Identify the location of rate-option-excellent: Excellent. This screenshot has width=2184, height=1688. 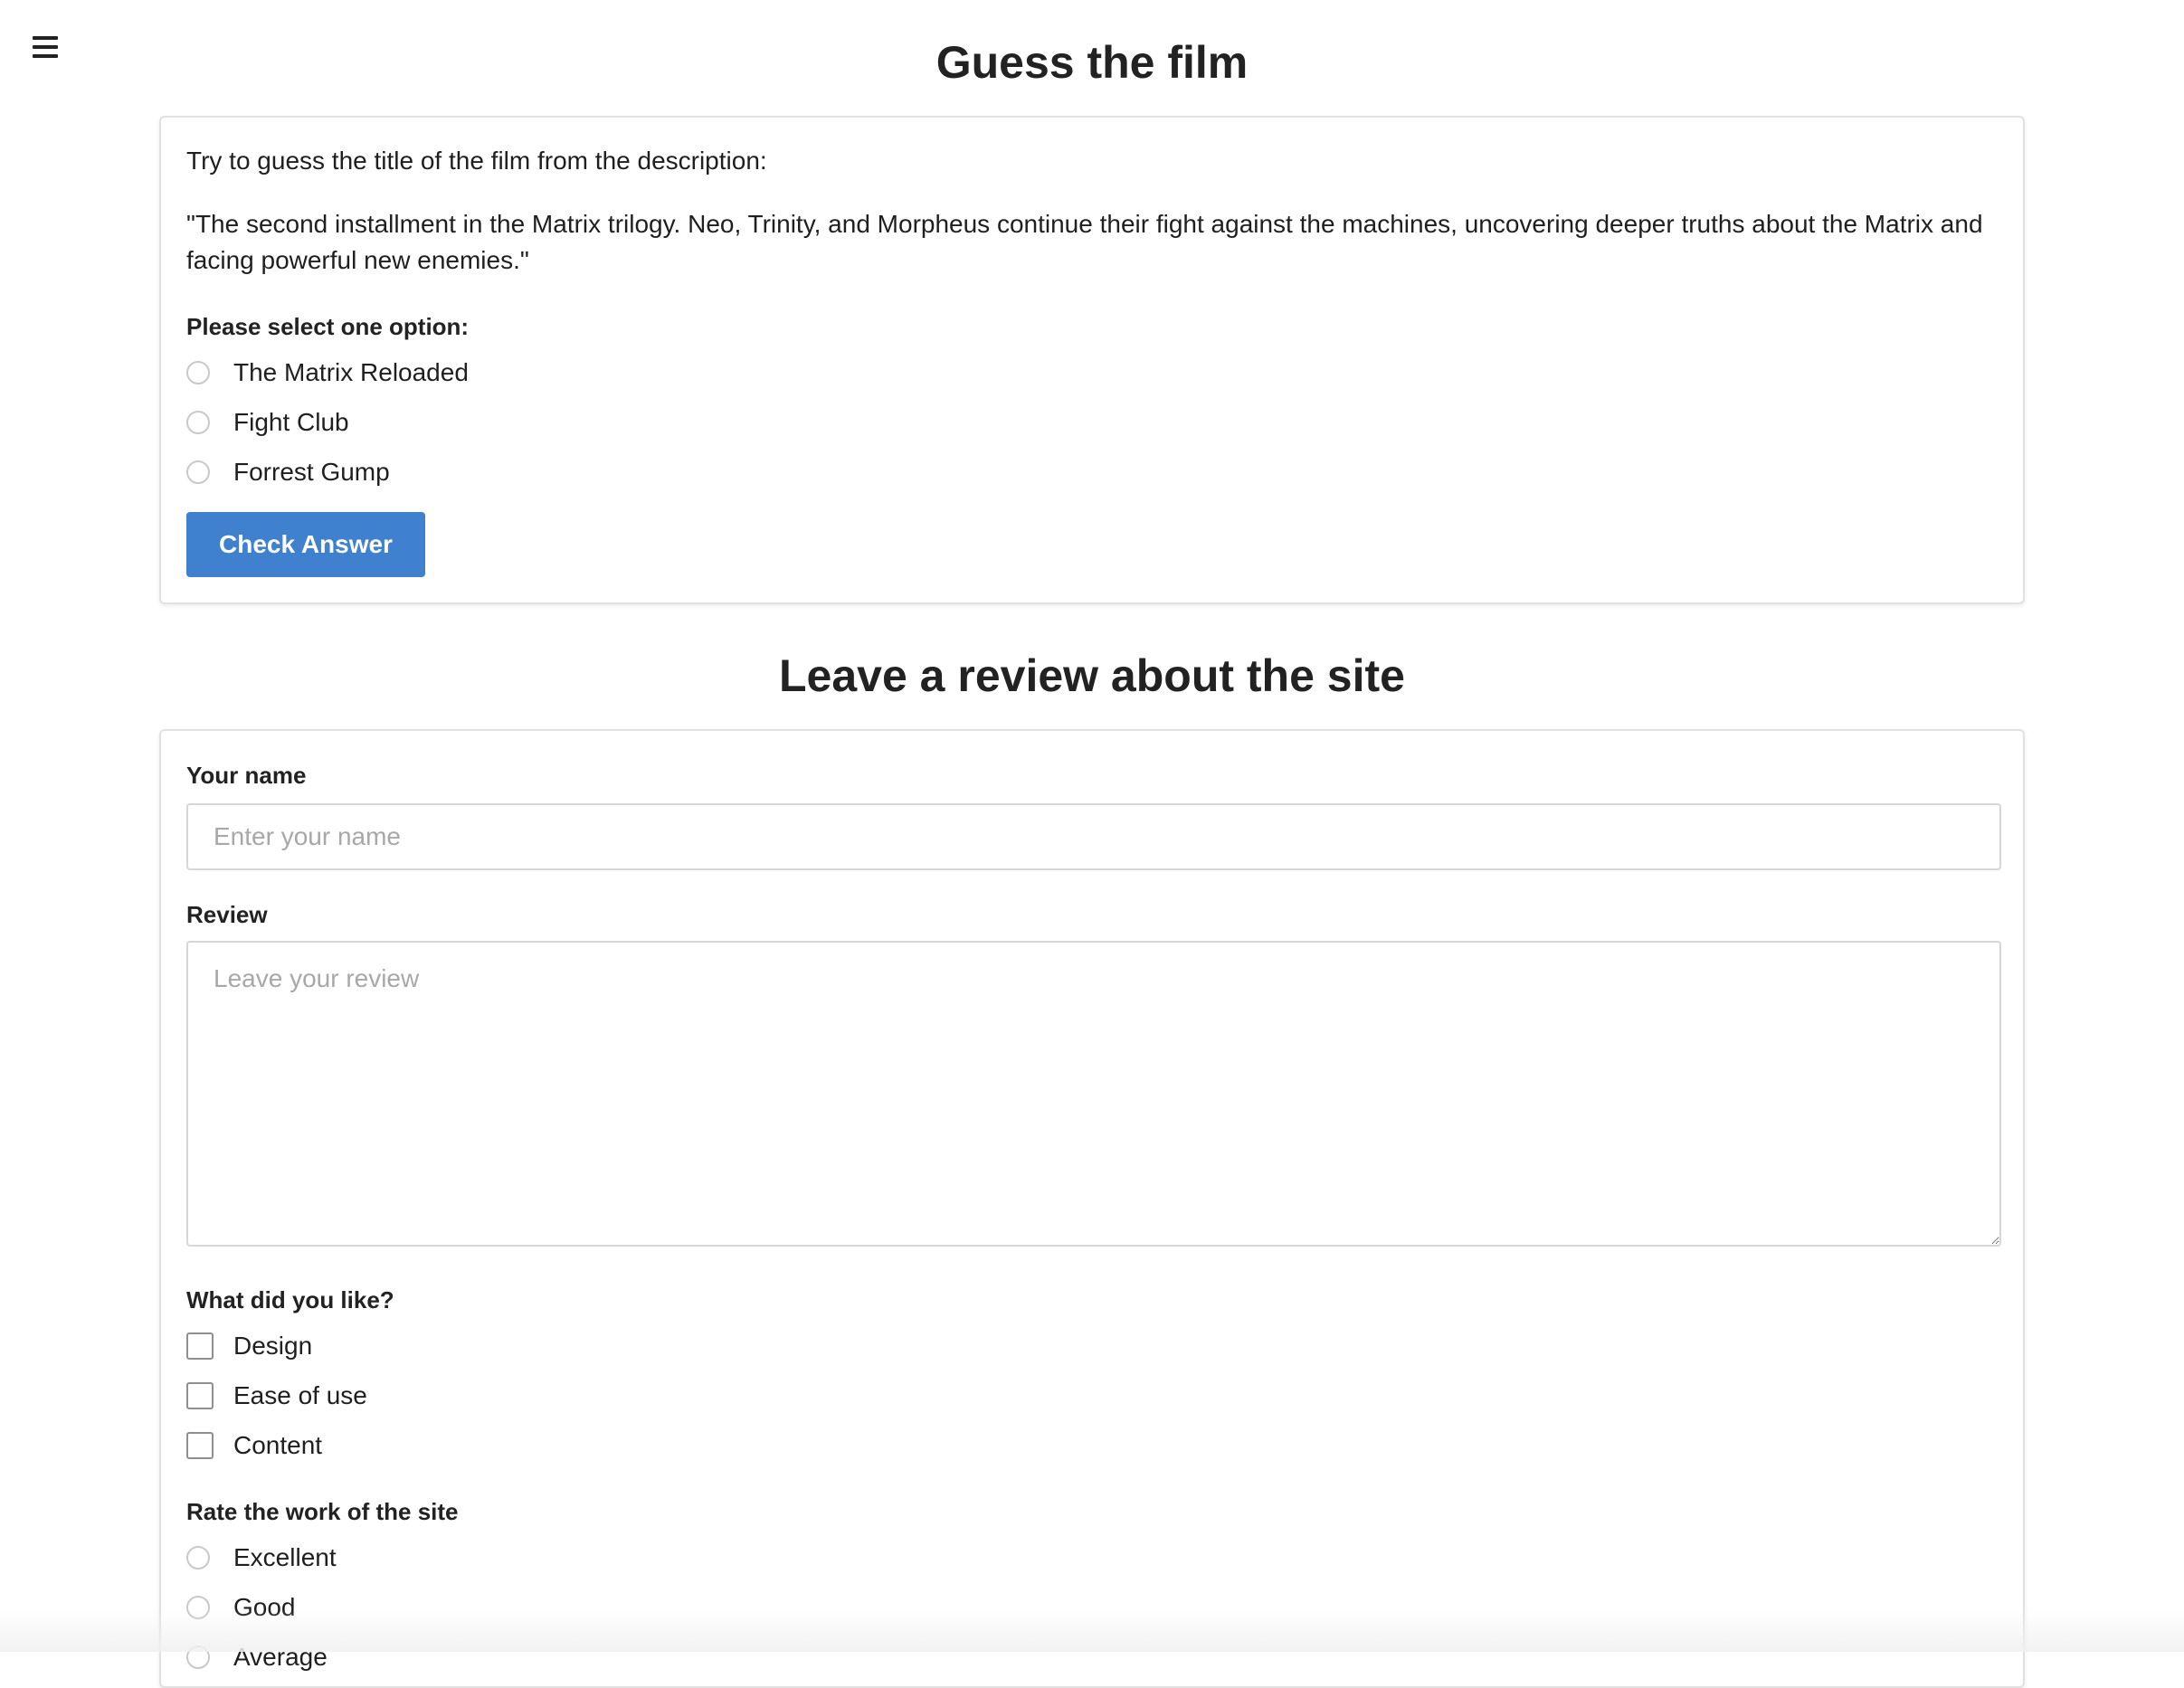
(261, 1557).